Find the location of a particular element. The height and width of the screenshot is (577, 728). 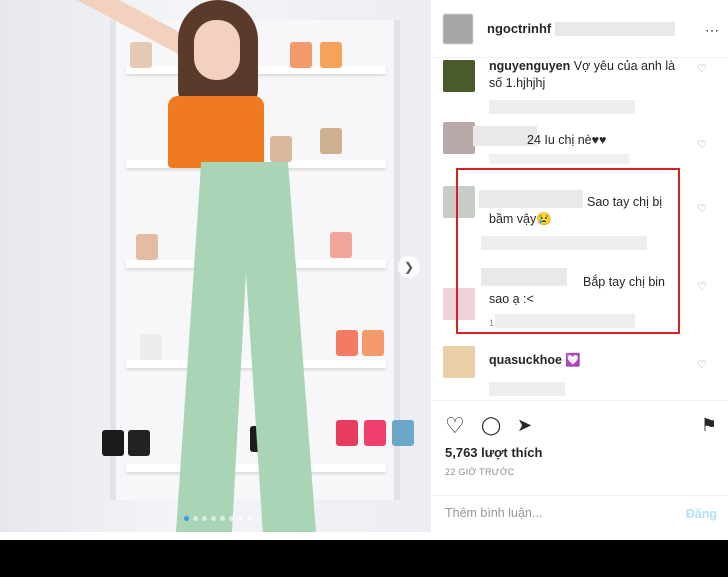

comment-author: quasuckhoe is located at coordinates (525, 360).